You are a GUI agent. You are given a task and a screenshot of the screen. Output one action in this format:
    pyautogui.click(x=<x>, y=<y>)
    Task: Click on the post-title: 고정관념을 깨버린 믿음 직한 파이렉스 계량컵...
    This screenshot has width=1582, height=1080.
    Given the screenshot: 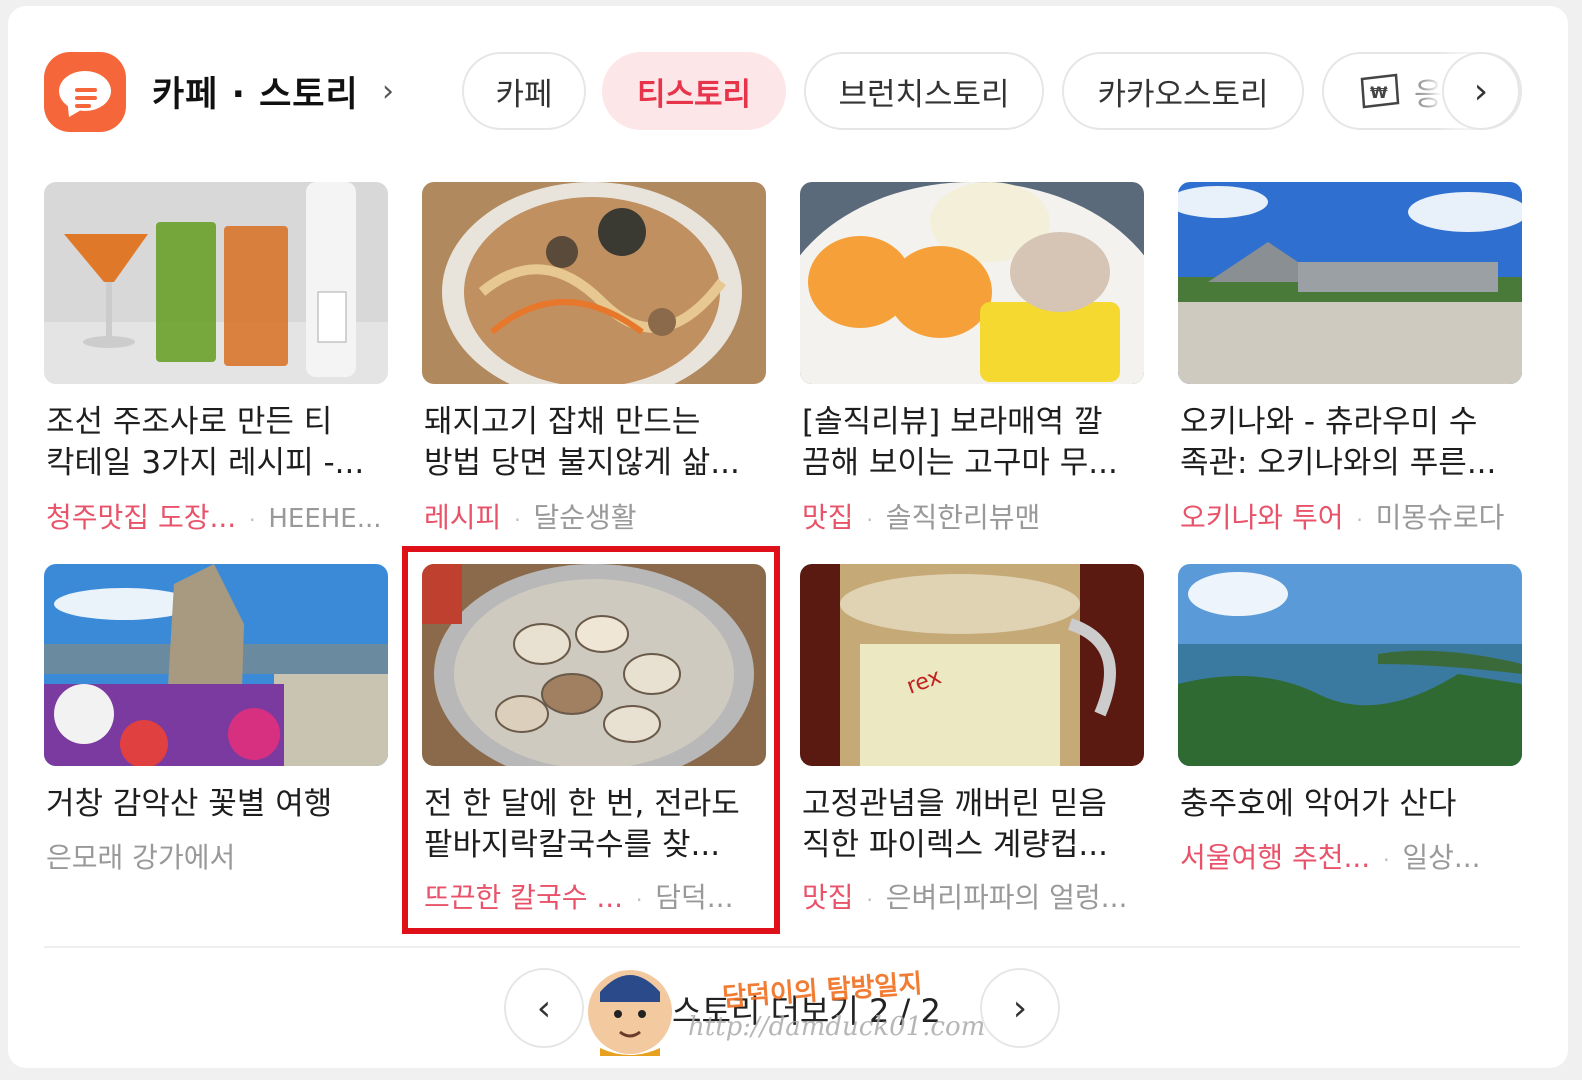 What is the action you would take?
    pyautogui.click(x=977, y=825)
    